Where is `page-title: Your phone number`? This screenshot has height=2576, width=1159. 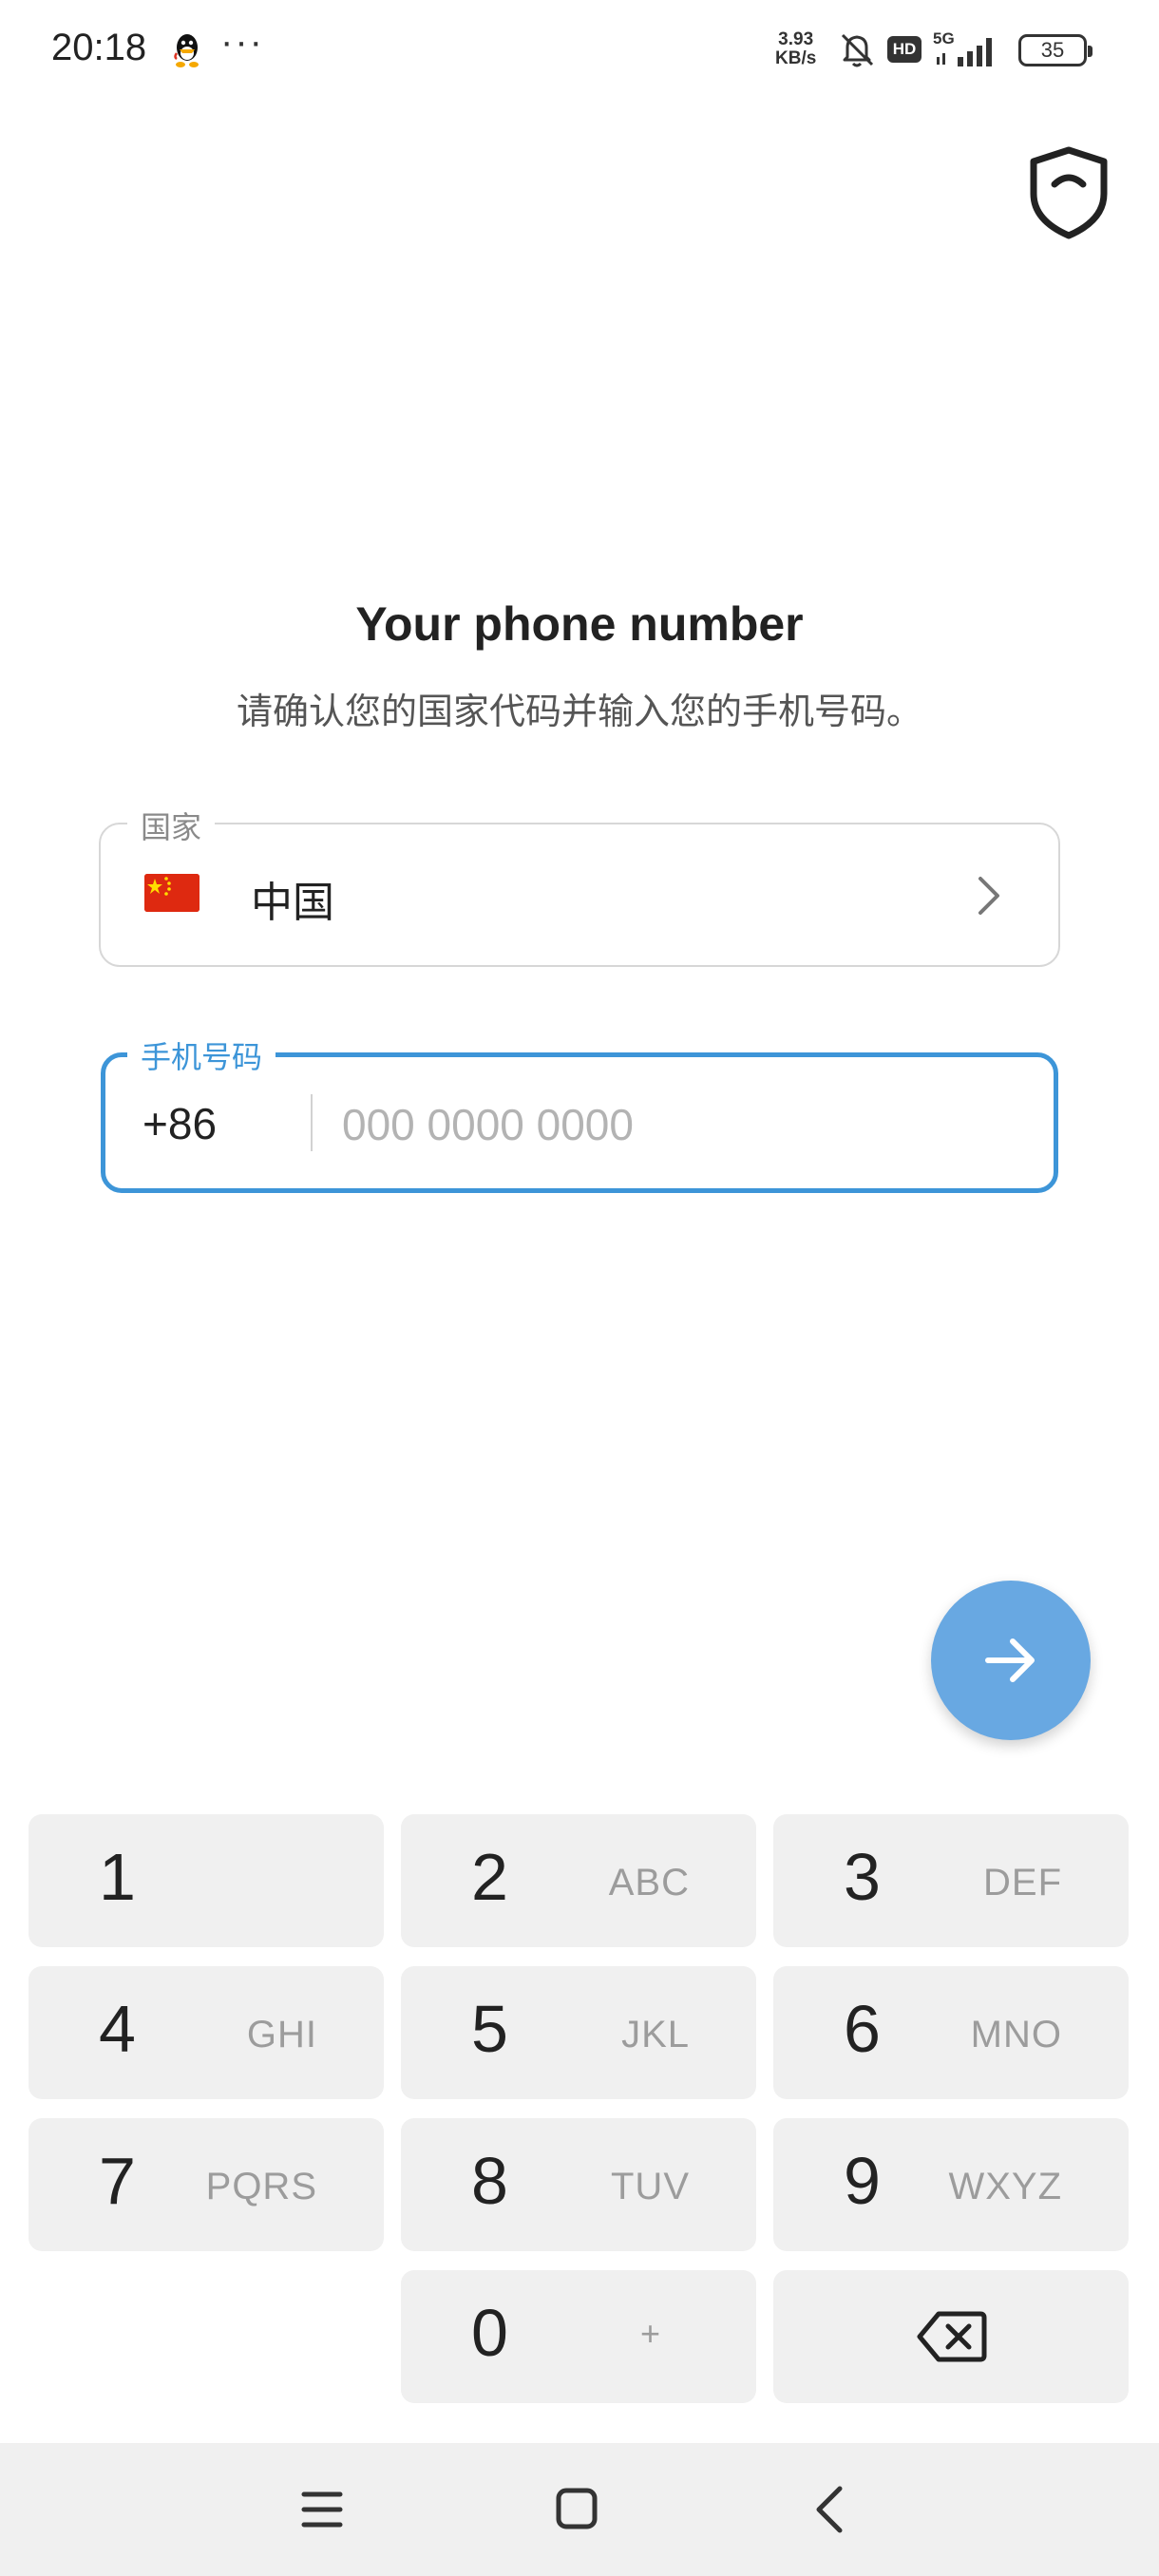 page-title: Your phone number is located at coordinates (579, 624).